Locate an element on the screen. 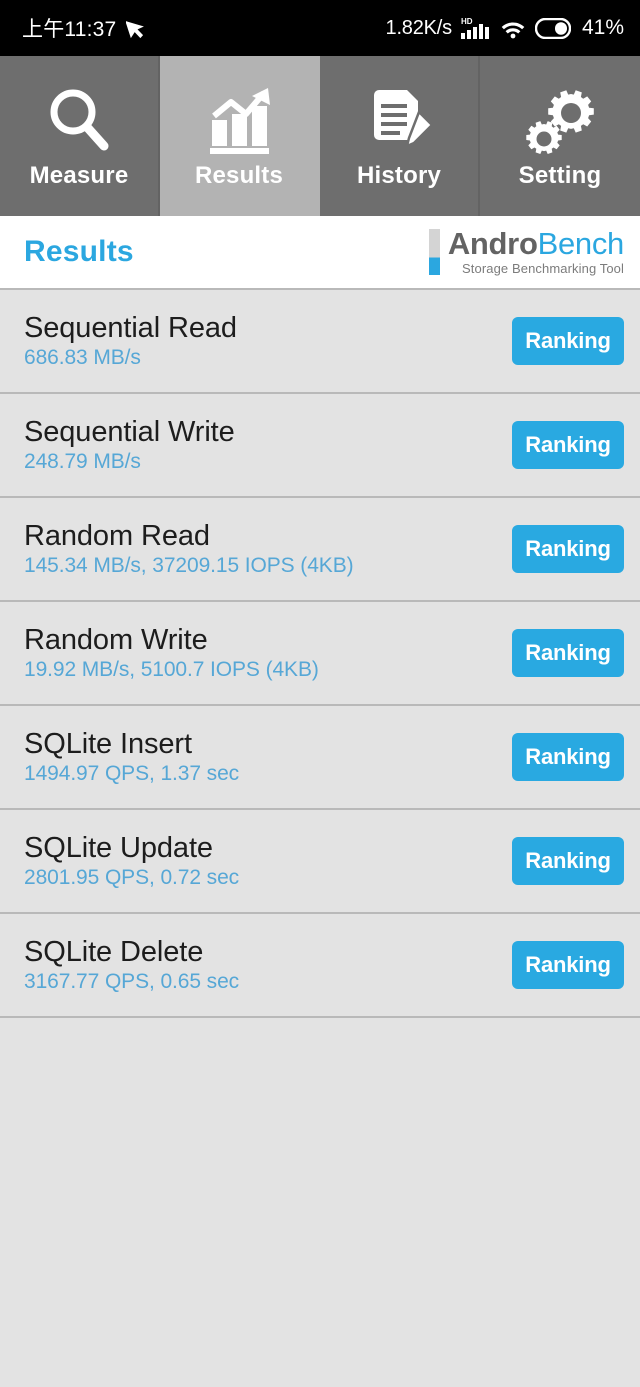  battery-percent-text: 41% is located at coordinates (602, 27).